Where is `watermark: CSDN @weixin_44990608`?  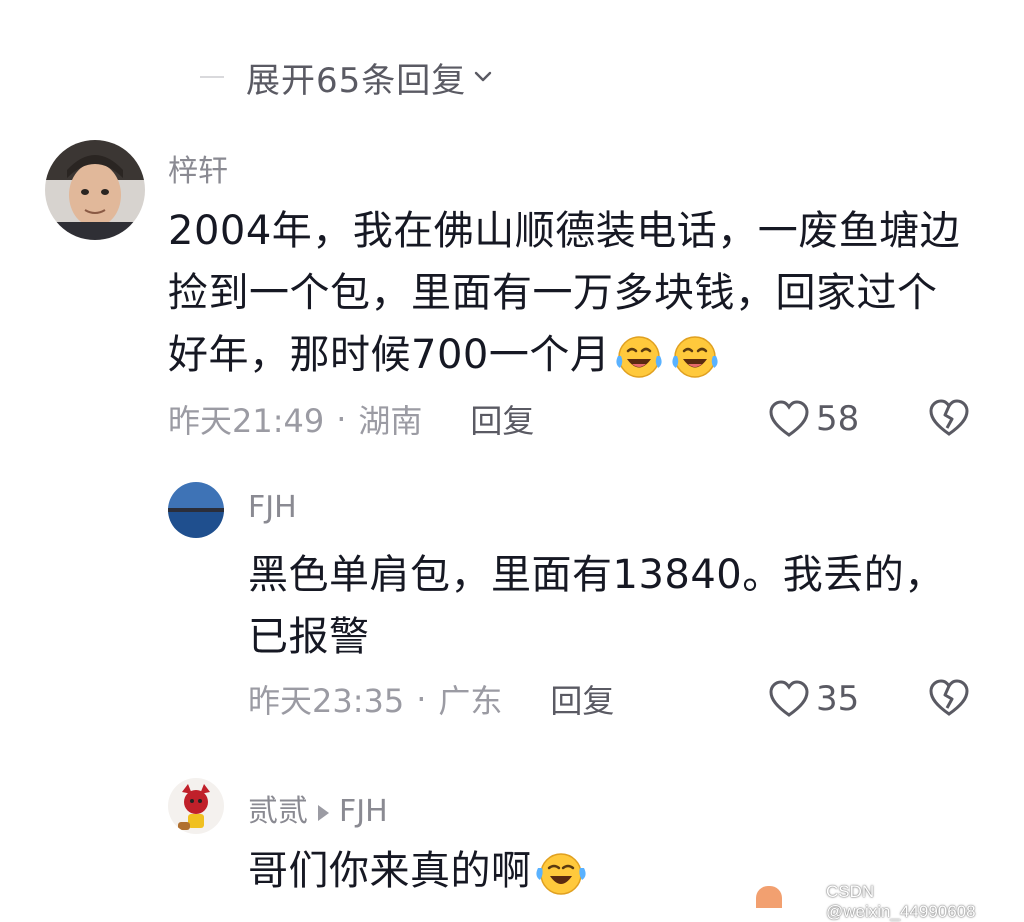 watermark: CSDN @weixin_44990608 is located at coordinates (901, 901).